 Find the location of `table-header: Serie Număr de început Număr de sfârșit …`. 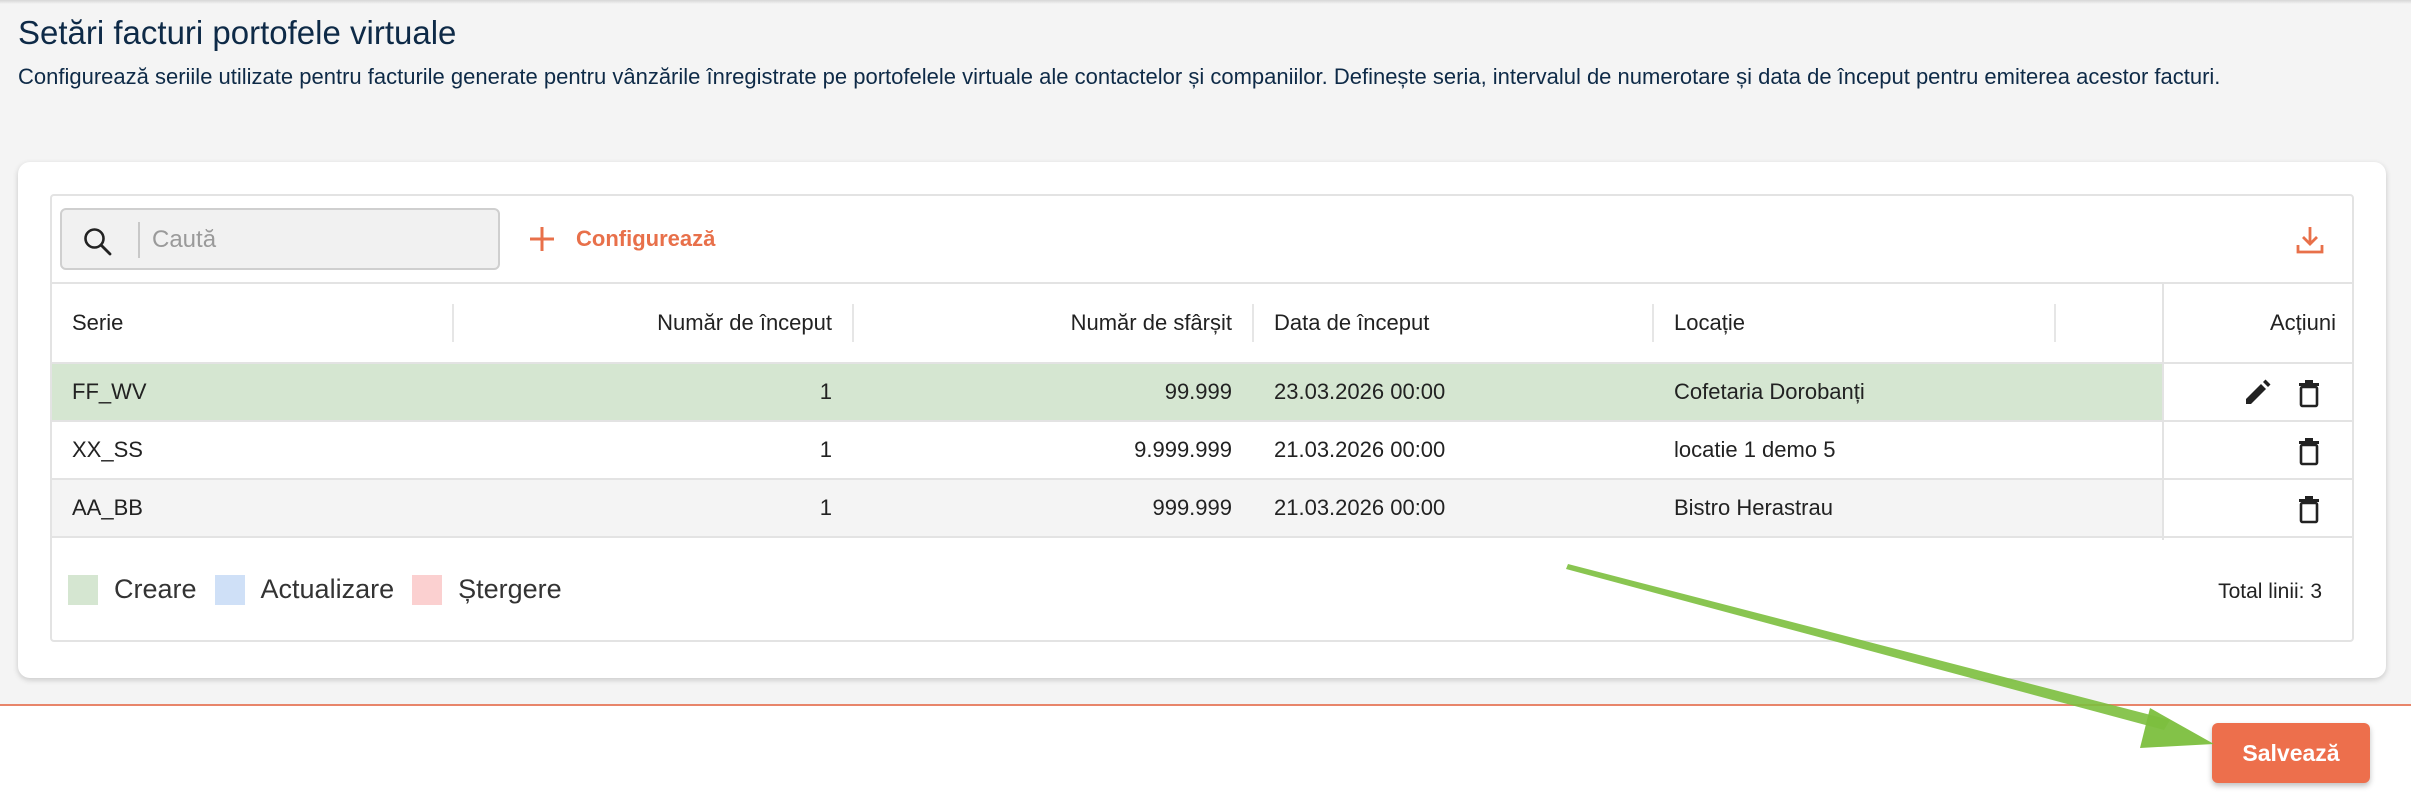

table-header: Serie Număr de început Număr de sfârșit … is located at coordinates (1202, 324).